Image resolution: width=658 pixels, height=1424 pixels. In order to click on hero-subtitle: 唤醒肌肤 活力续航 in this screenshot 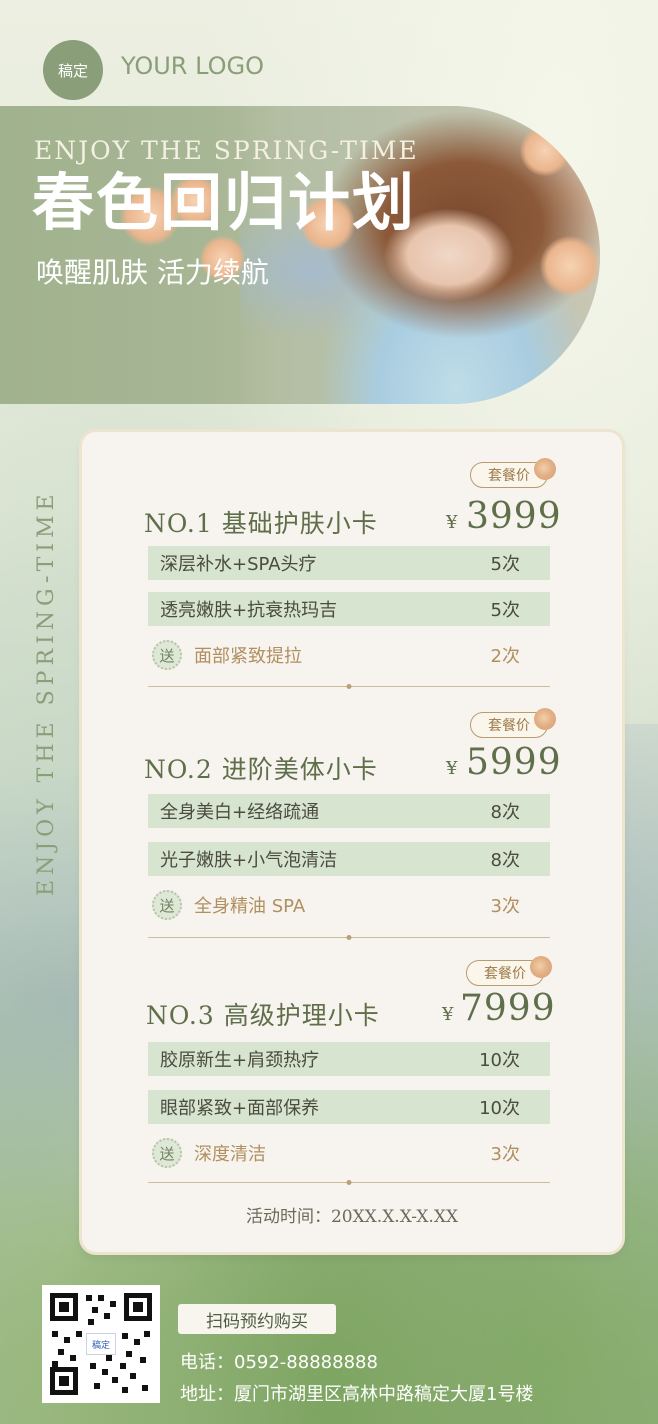, I will do `click(152, 272)`.